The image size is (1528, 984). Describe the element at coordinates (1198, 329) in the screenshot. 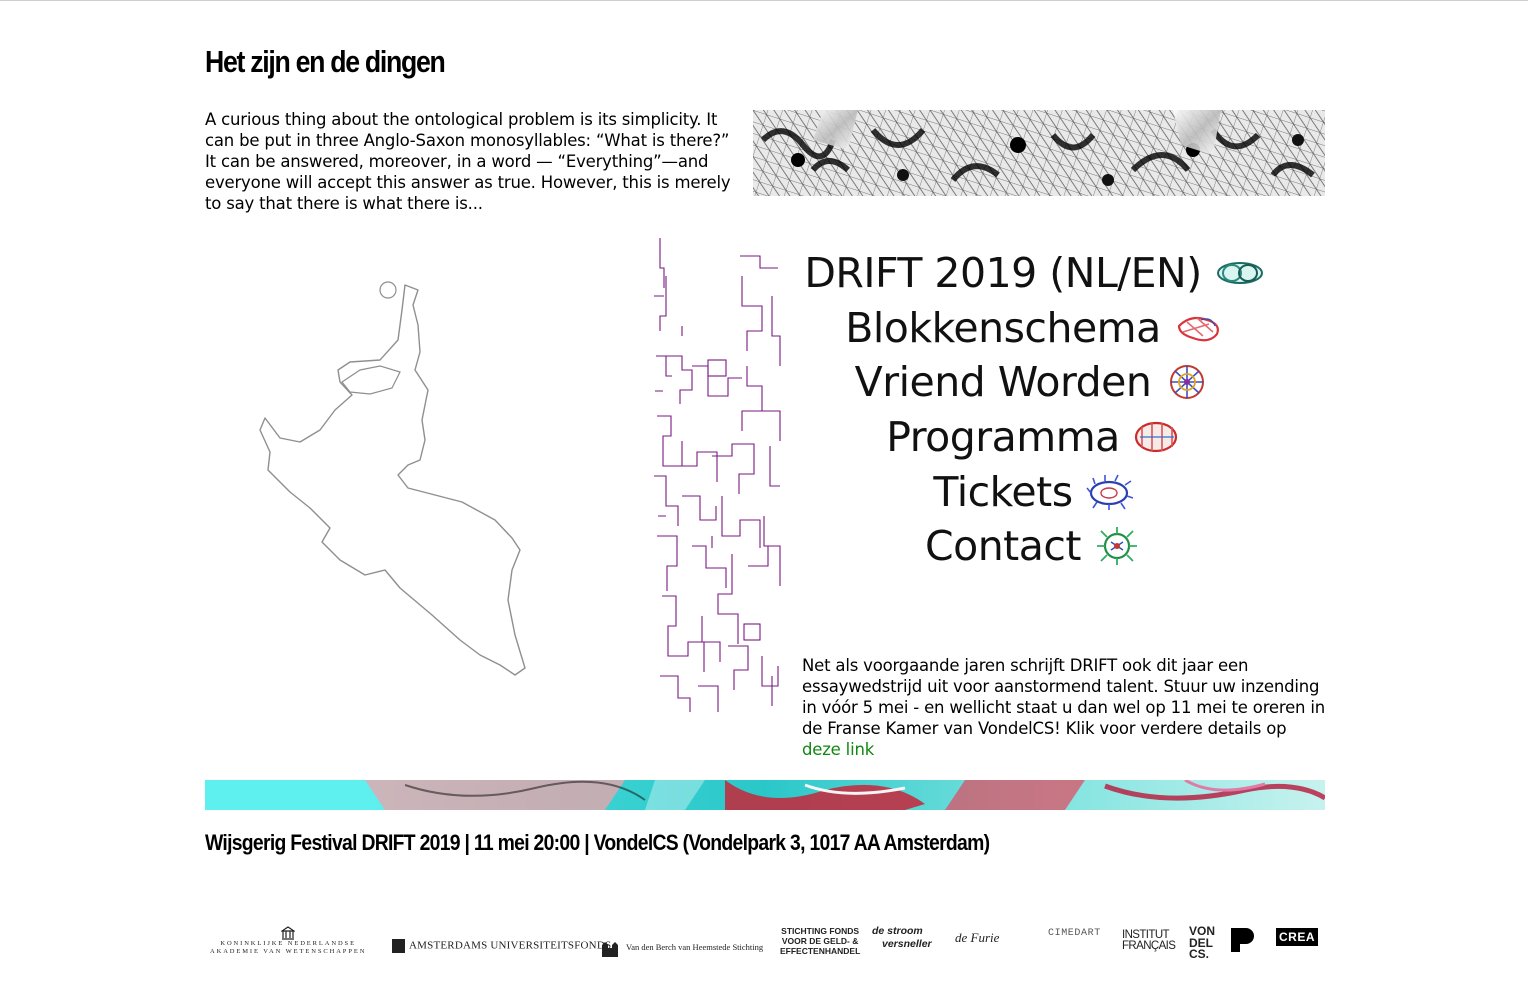

I see `red-wire-knot-icon` at that location.